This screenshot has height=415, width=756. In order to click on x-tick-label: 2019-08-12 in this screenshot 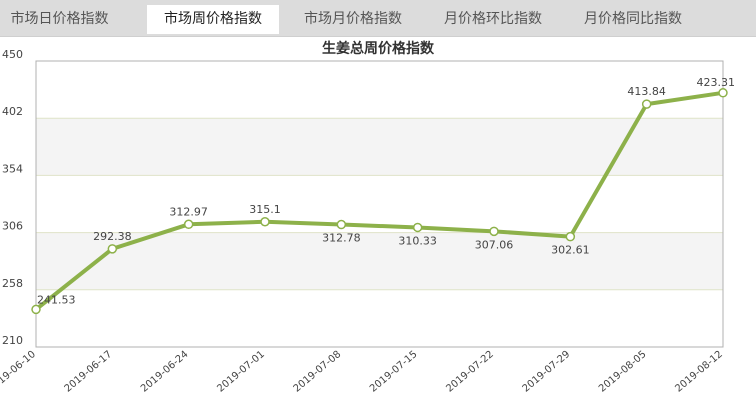, I will do `click(699, 372)`.